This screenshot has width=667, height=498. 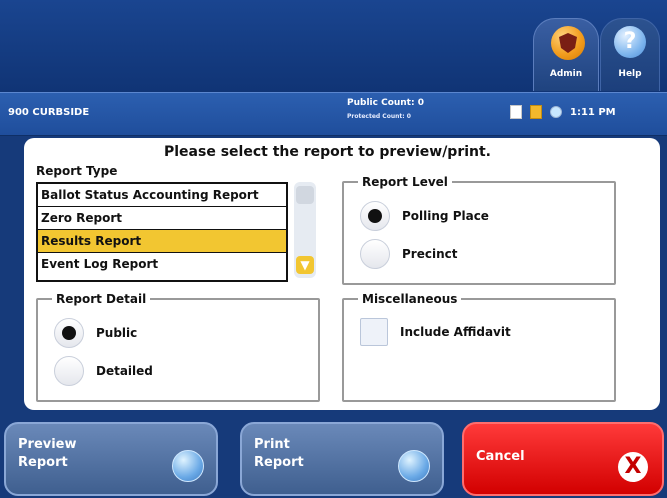 I want to click on preview-report-button: Preview Report, so click(x=111, y=459).